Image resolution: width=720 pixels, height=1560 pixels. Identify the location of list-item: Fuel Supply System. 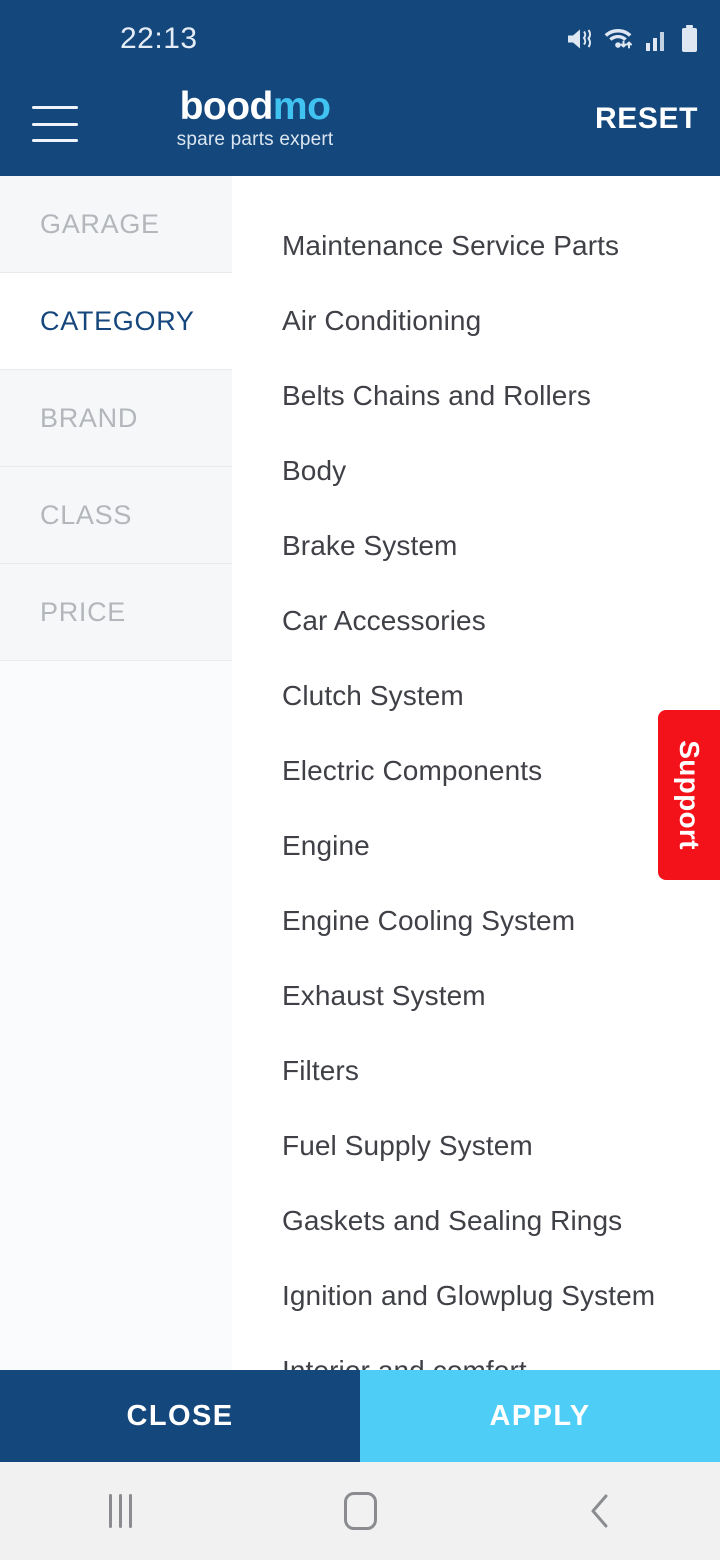
(476, 1145).